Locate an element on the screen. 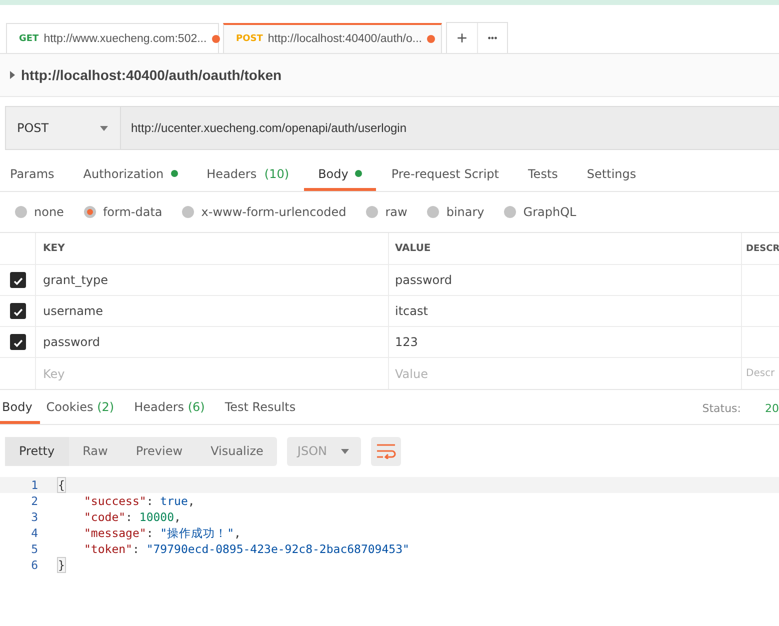 The width and height of the screenshot is (779, 626). caret-icon is located at coordinates (345, 451).